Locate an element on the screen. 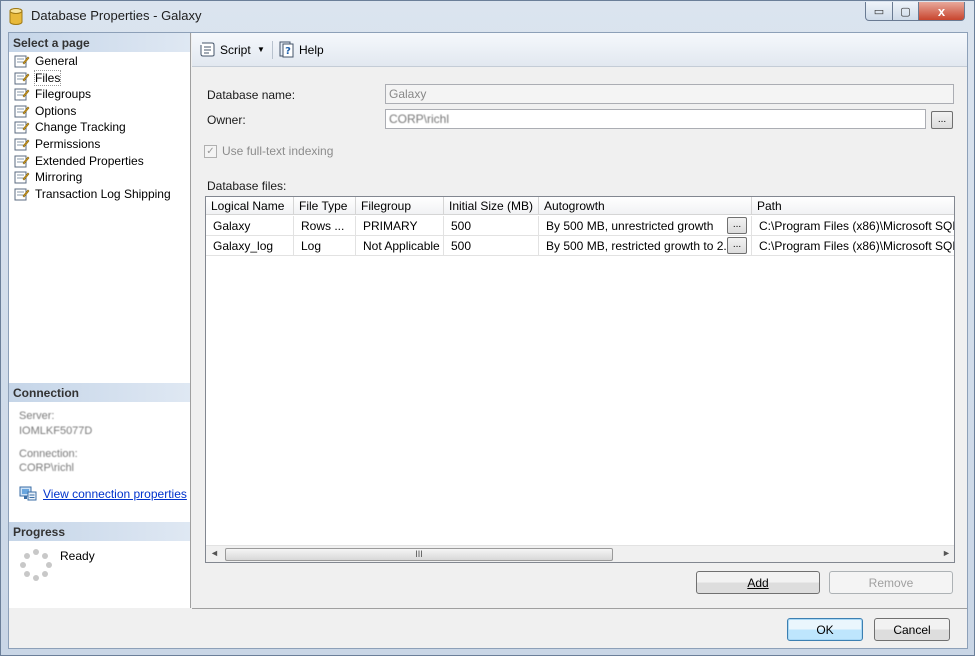 The width and height of the screenshot is (975, 656). nav-item-filegroups: Filegroups is located at coordinates (52, 94).